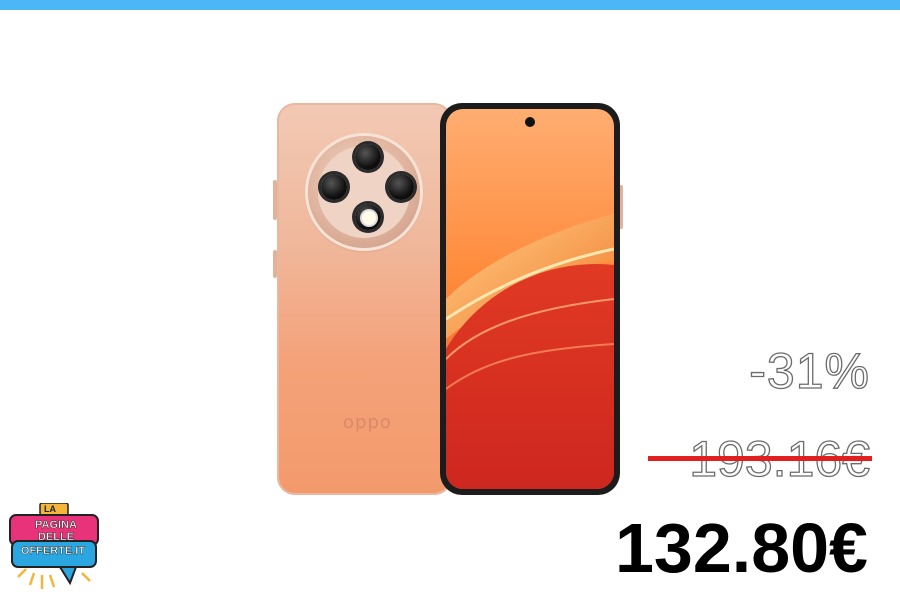 The image size is (900, 600). I want to click on front-camera-hole, so click(530, 122).